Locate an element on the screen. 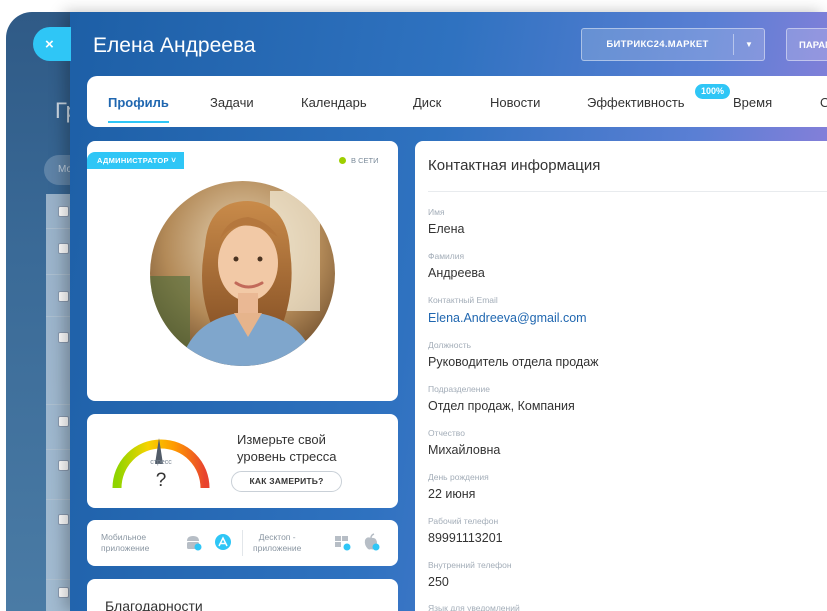 The width and height of the screenshot is (827, 611). windows-icon is located at coordinates (342, 542).